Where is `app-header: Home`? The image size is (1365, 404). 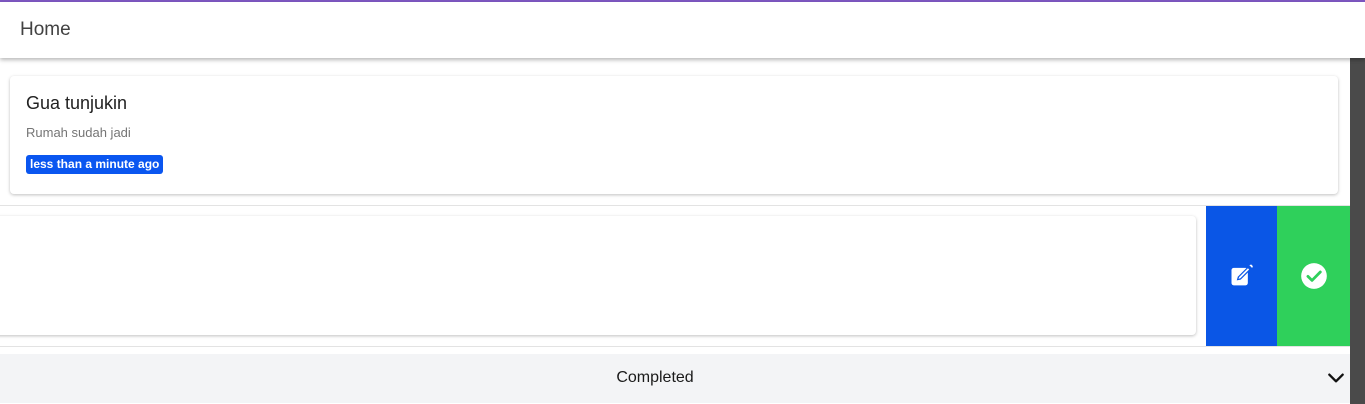
app-header: Home is located at coordinates (682, 30).